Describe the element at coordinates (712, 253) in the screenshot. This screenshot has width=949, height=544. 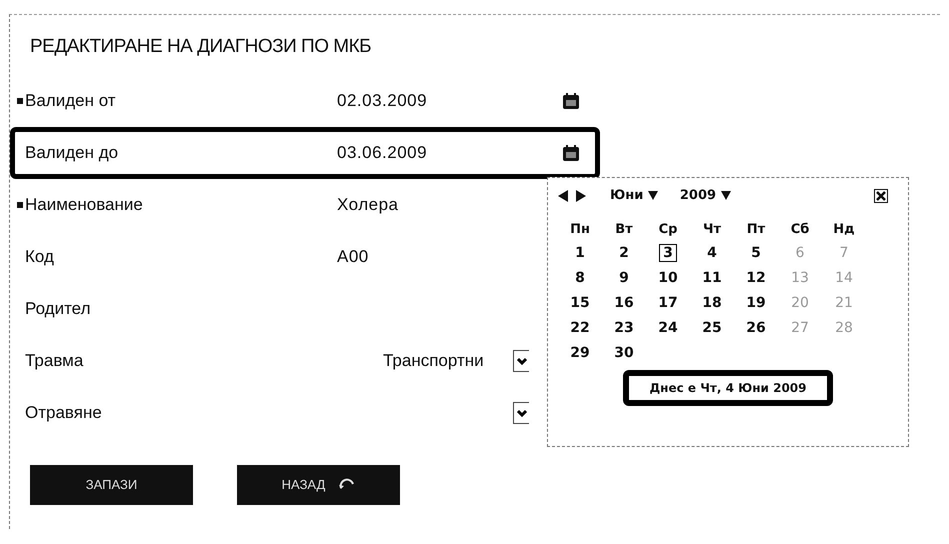
I see `calendar-day: 4` at that location.